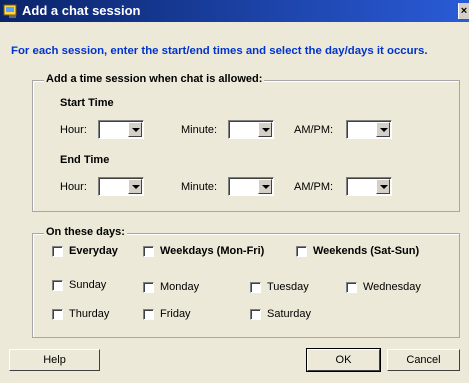 Image resolution: width=469 pixels, height=383 pixels. I want to click on window-title: Add a chat session, so click(81, 10).